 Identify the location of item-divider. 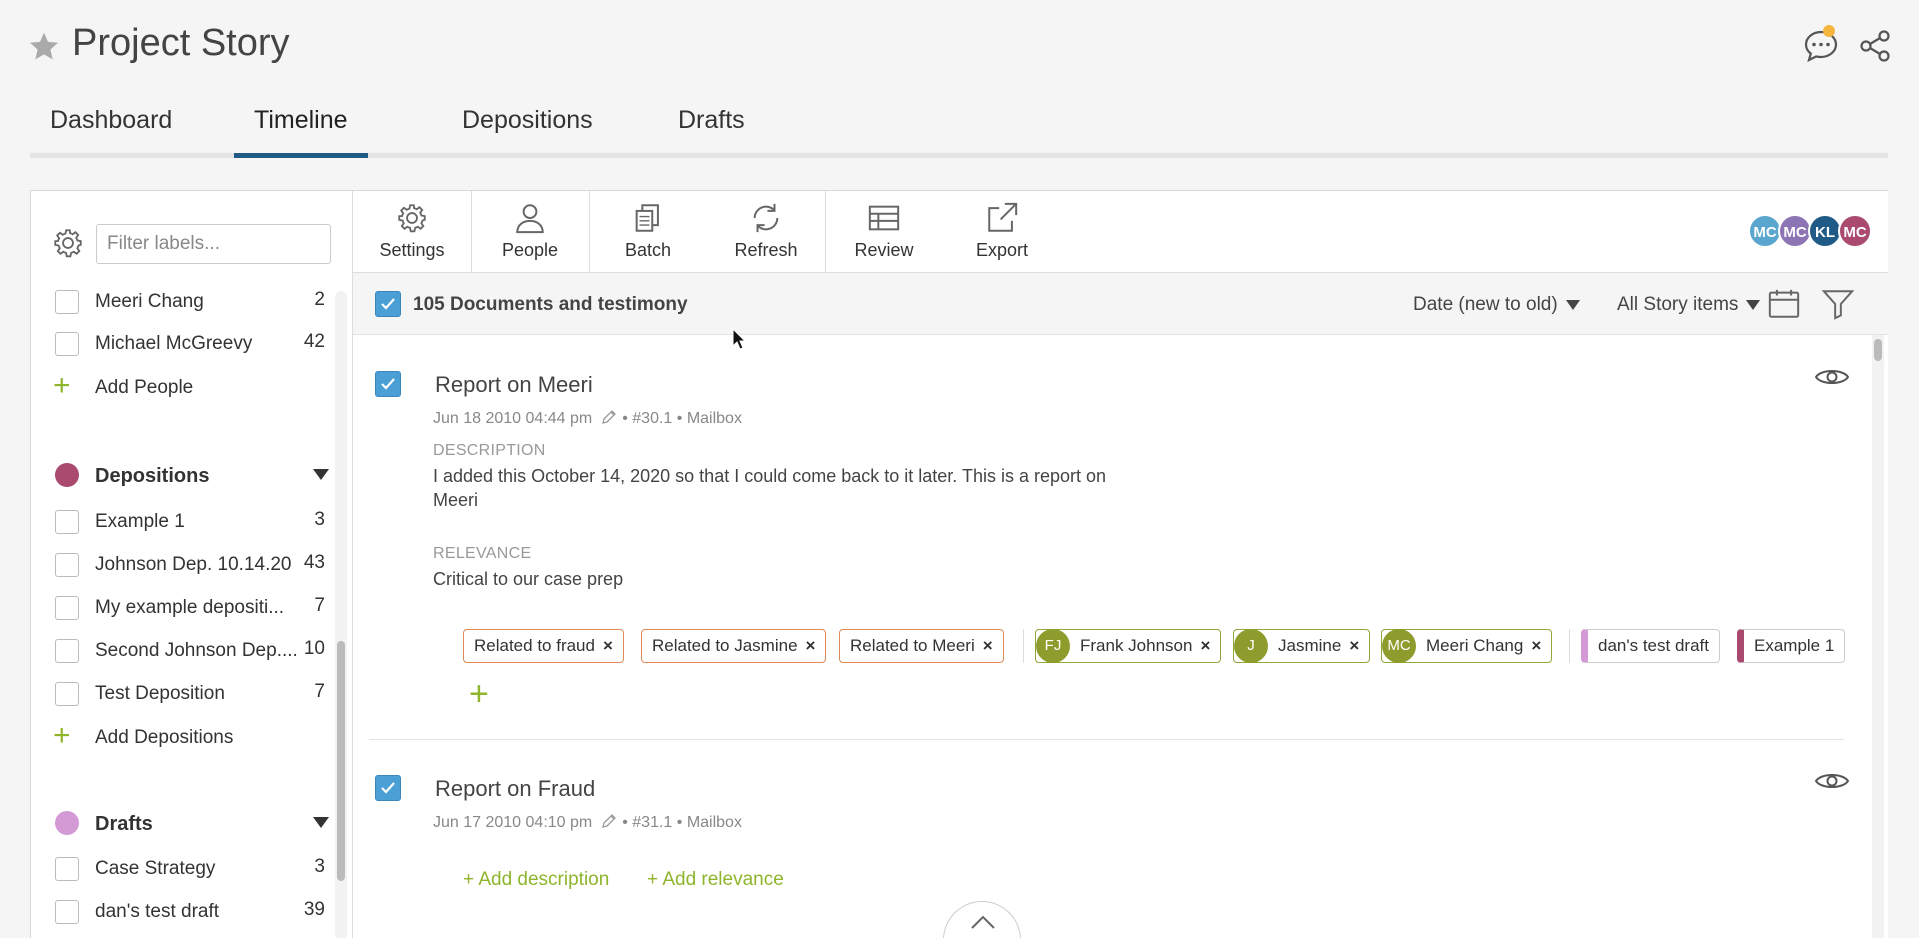
(1106, 739).